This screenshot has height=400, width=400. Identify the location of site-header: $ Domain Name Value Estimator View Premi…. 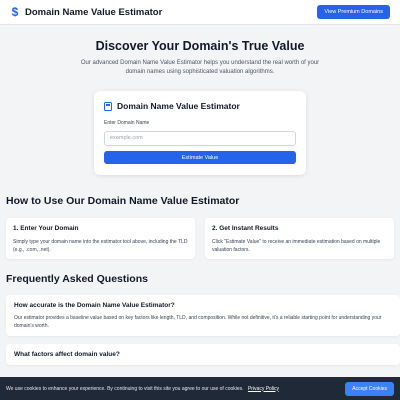
(200, 12).